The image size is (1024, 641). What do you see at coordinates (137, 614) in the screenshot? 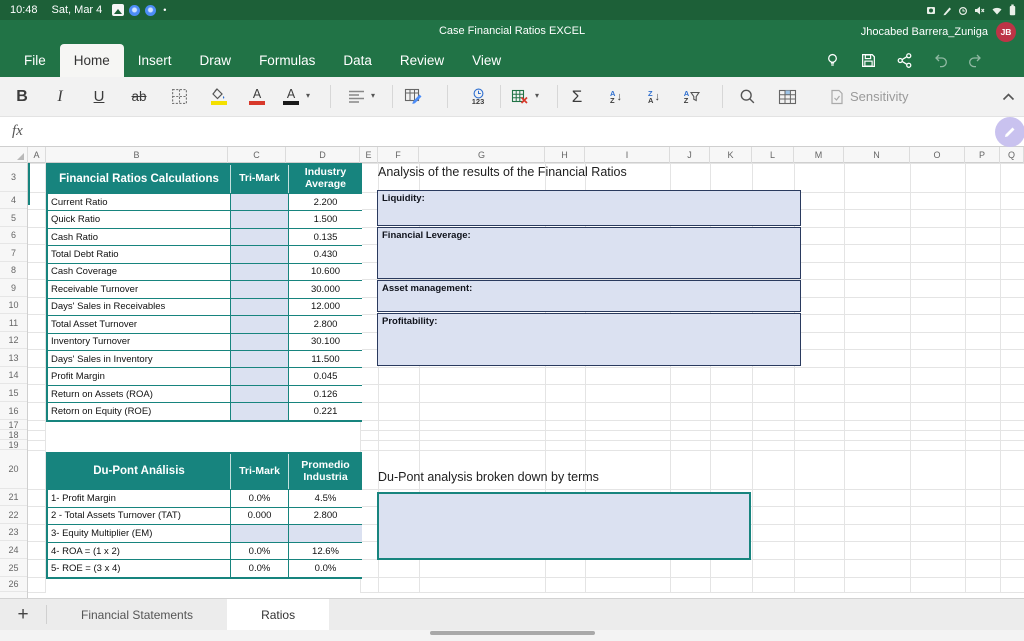
I see `sheet-tab-financial-statements: Financial Statements` at bounding box center [137, 614].